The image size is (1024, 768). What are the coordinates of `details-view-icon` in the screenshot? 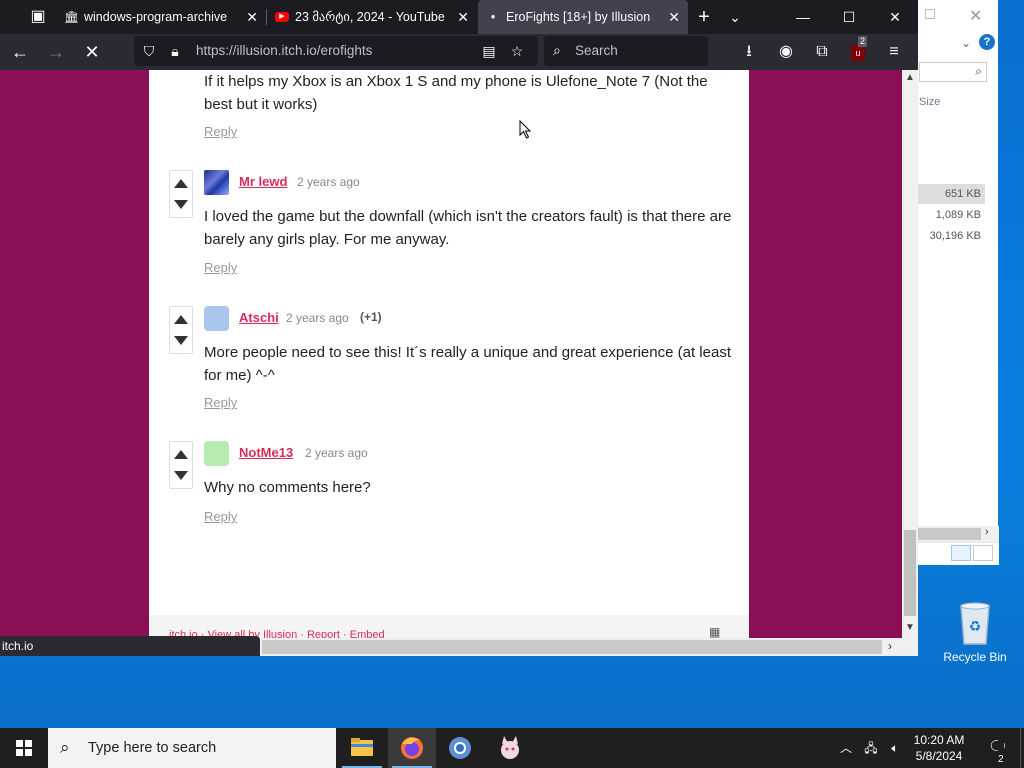 It's located at (961, 553).